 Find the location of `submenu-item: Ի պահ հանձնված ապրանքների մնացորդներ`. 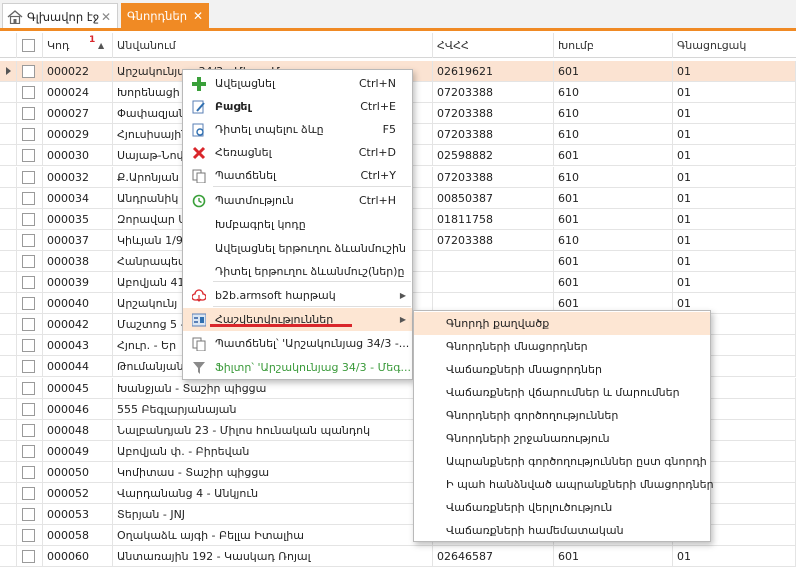

submenu-item: Ի պահ հանձնված ապրանքների մնացորդներ is located at coordinates (564, 484).